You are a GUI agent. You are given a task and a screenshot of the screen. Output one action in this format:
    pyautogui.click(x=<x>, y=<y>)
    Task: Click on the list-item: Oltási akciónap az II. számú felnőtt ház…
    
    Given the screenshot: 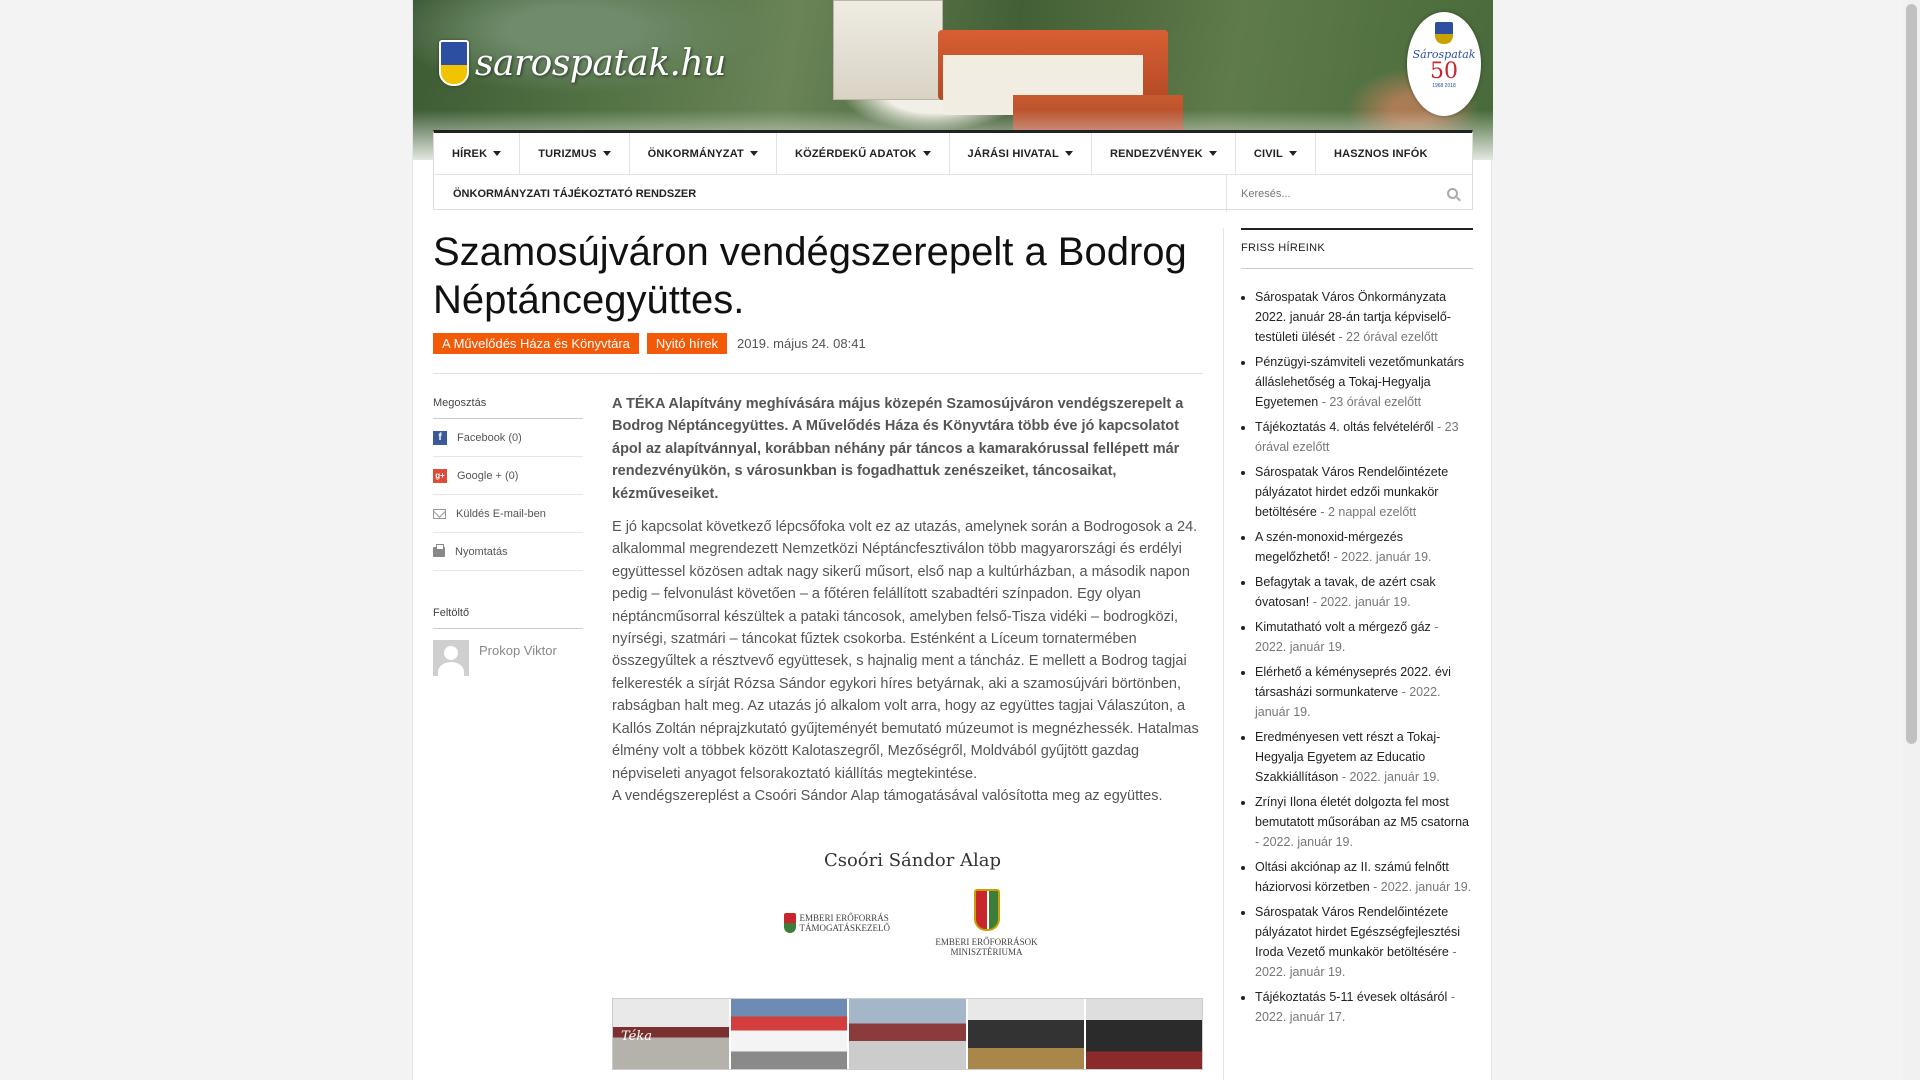 What is the action you would take?
    pyautogui.click(x=1357, y=877)
    